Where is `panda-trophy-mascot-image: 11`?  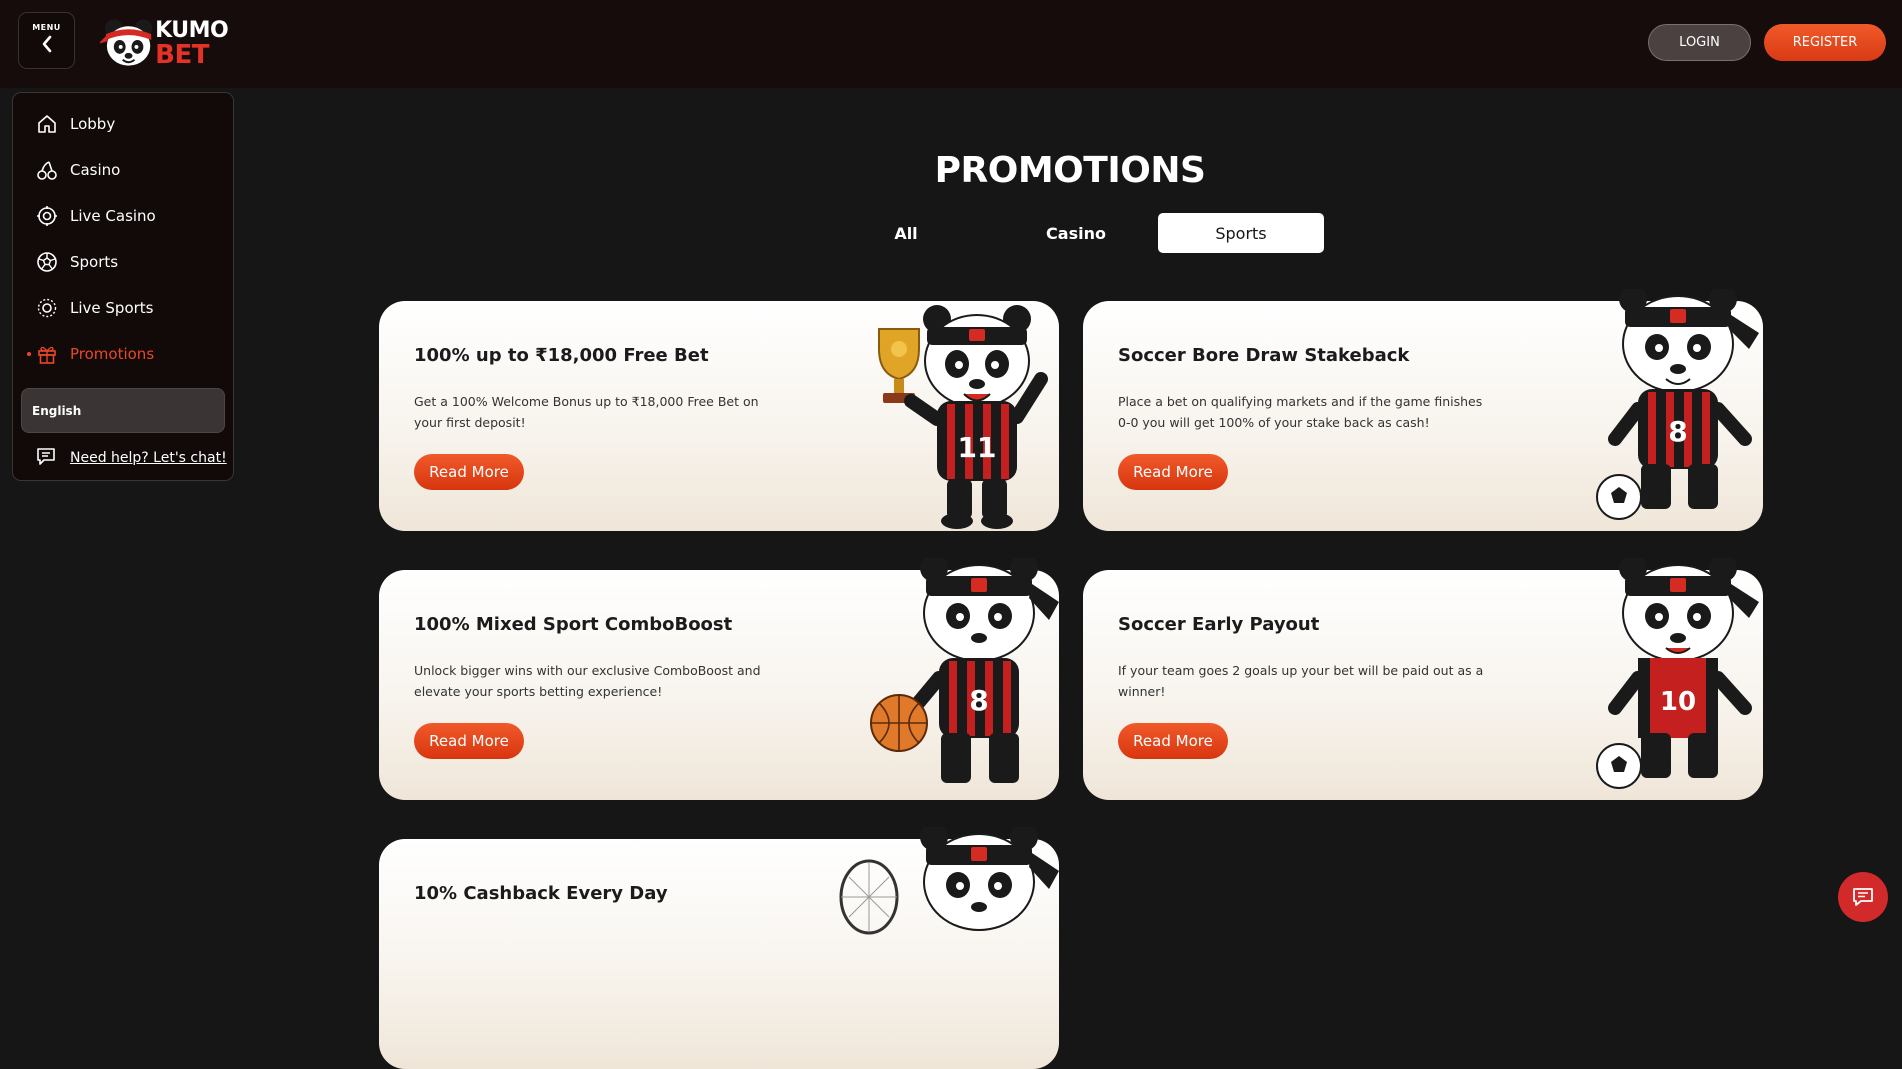 panda-trophy-mascot-image: 11 is located at coordinates (963, 417).